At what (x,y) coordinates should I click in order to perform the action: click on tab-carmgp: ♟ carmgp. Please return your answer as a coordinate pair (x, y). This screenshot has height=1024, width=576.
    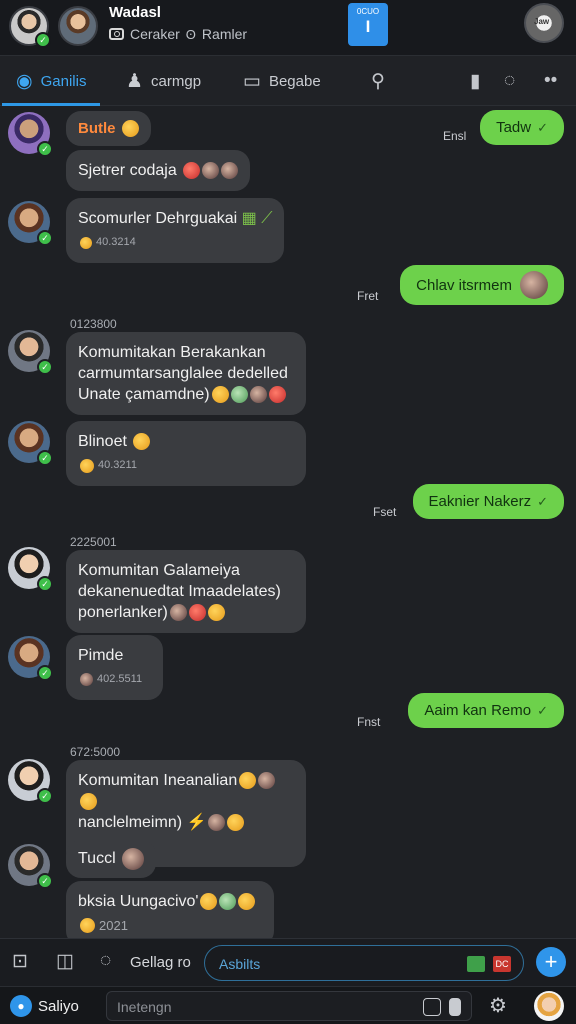
    Looking at the image, I should click on (163, 81).